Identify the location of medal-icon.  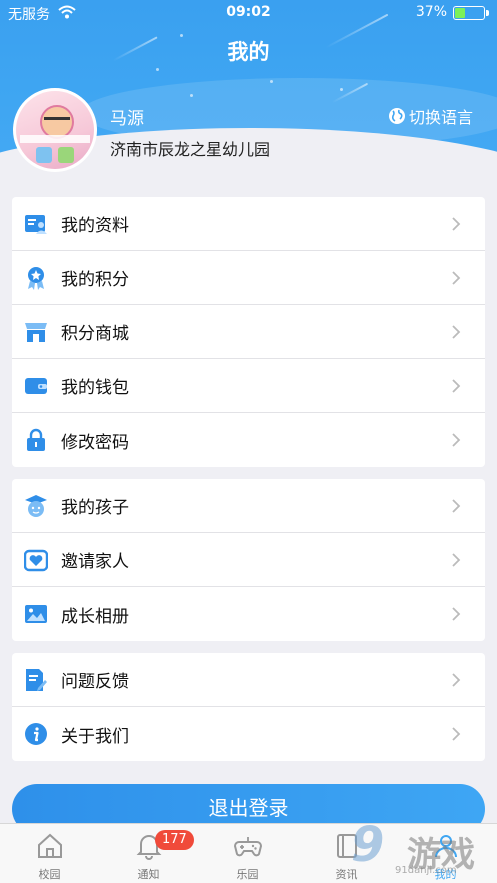
(36, 278).